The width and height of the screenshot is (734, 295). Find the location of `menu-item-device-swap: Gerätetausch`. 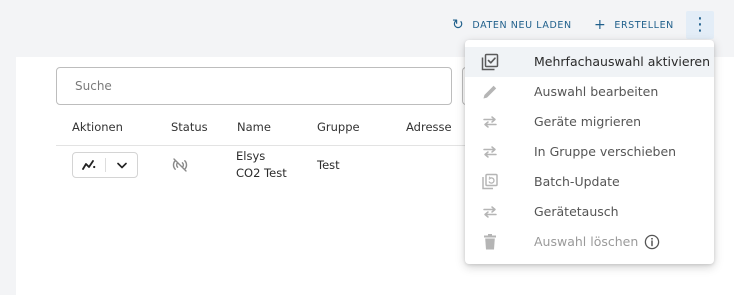

menu-item-device-swap: Gerätetausch is located at coordinates (589, 212).